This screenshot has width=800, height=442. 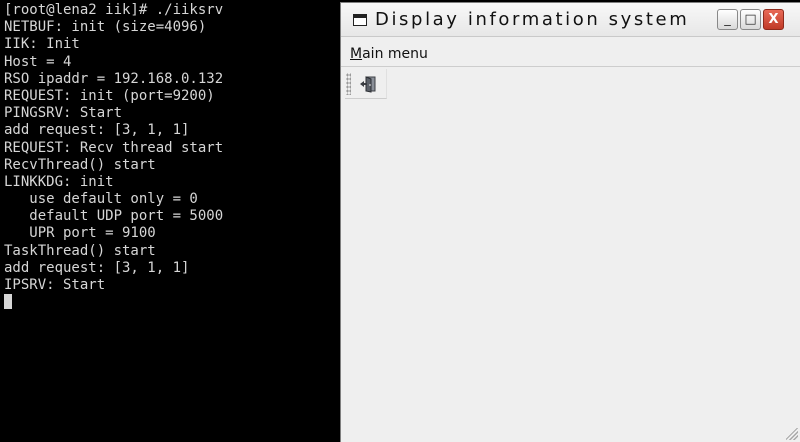 I want to click on main-menu-label: ain menu, so click(x=395, y=54).